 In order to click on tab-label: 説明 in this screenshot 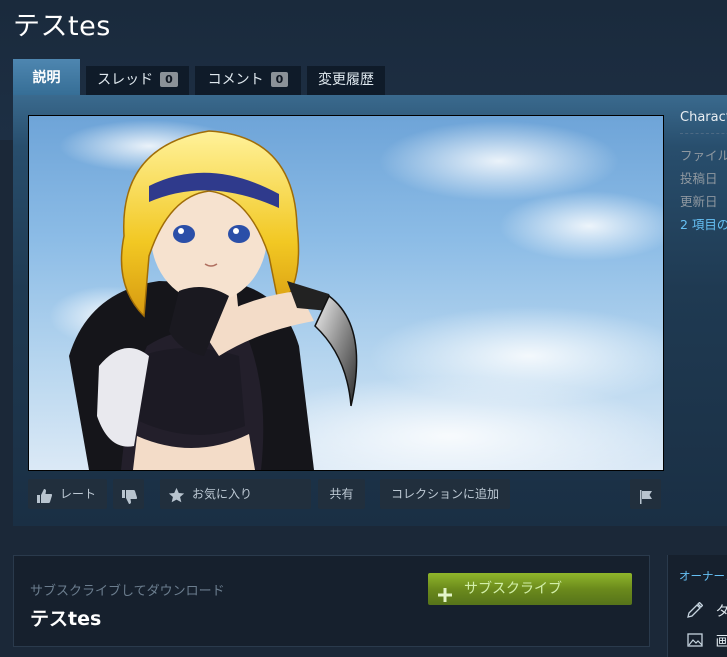, I will do `click(46, 78)`.